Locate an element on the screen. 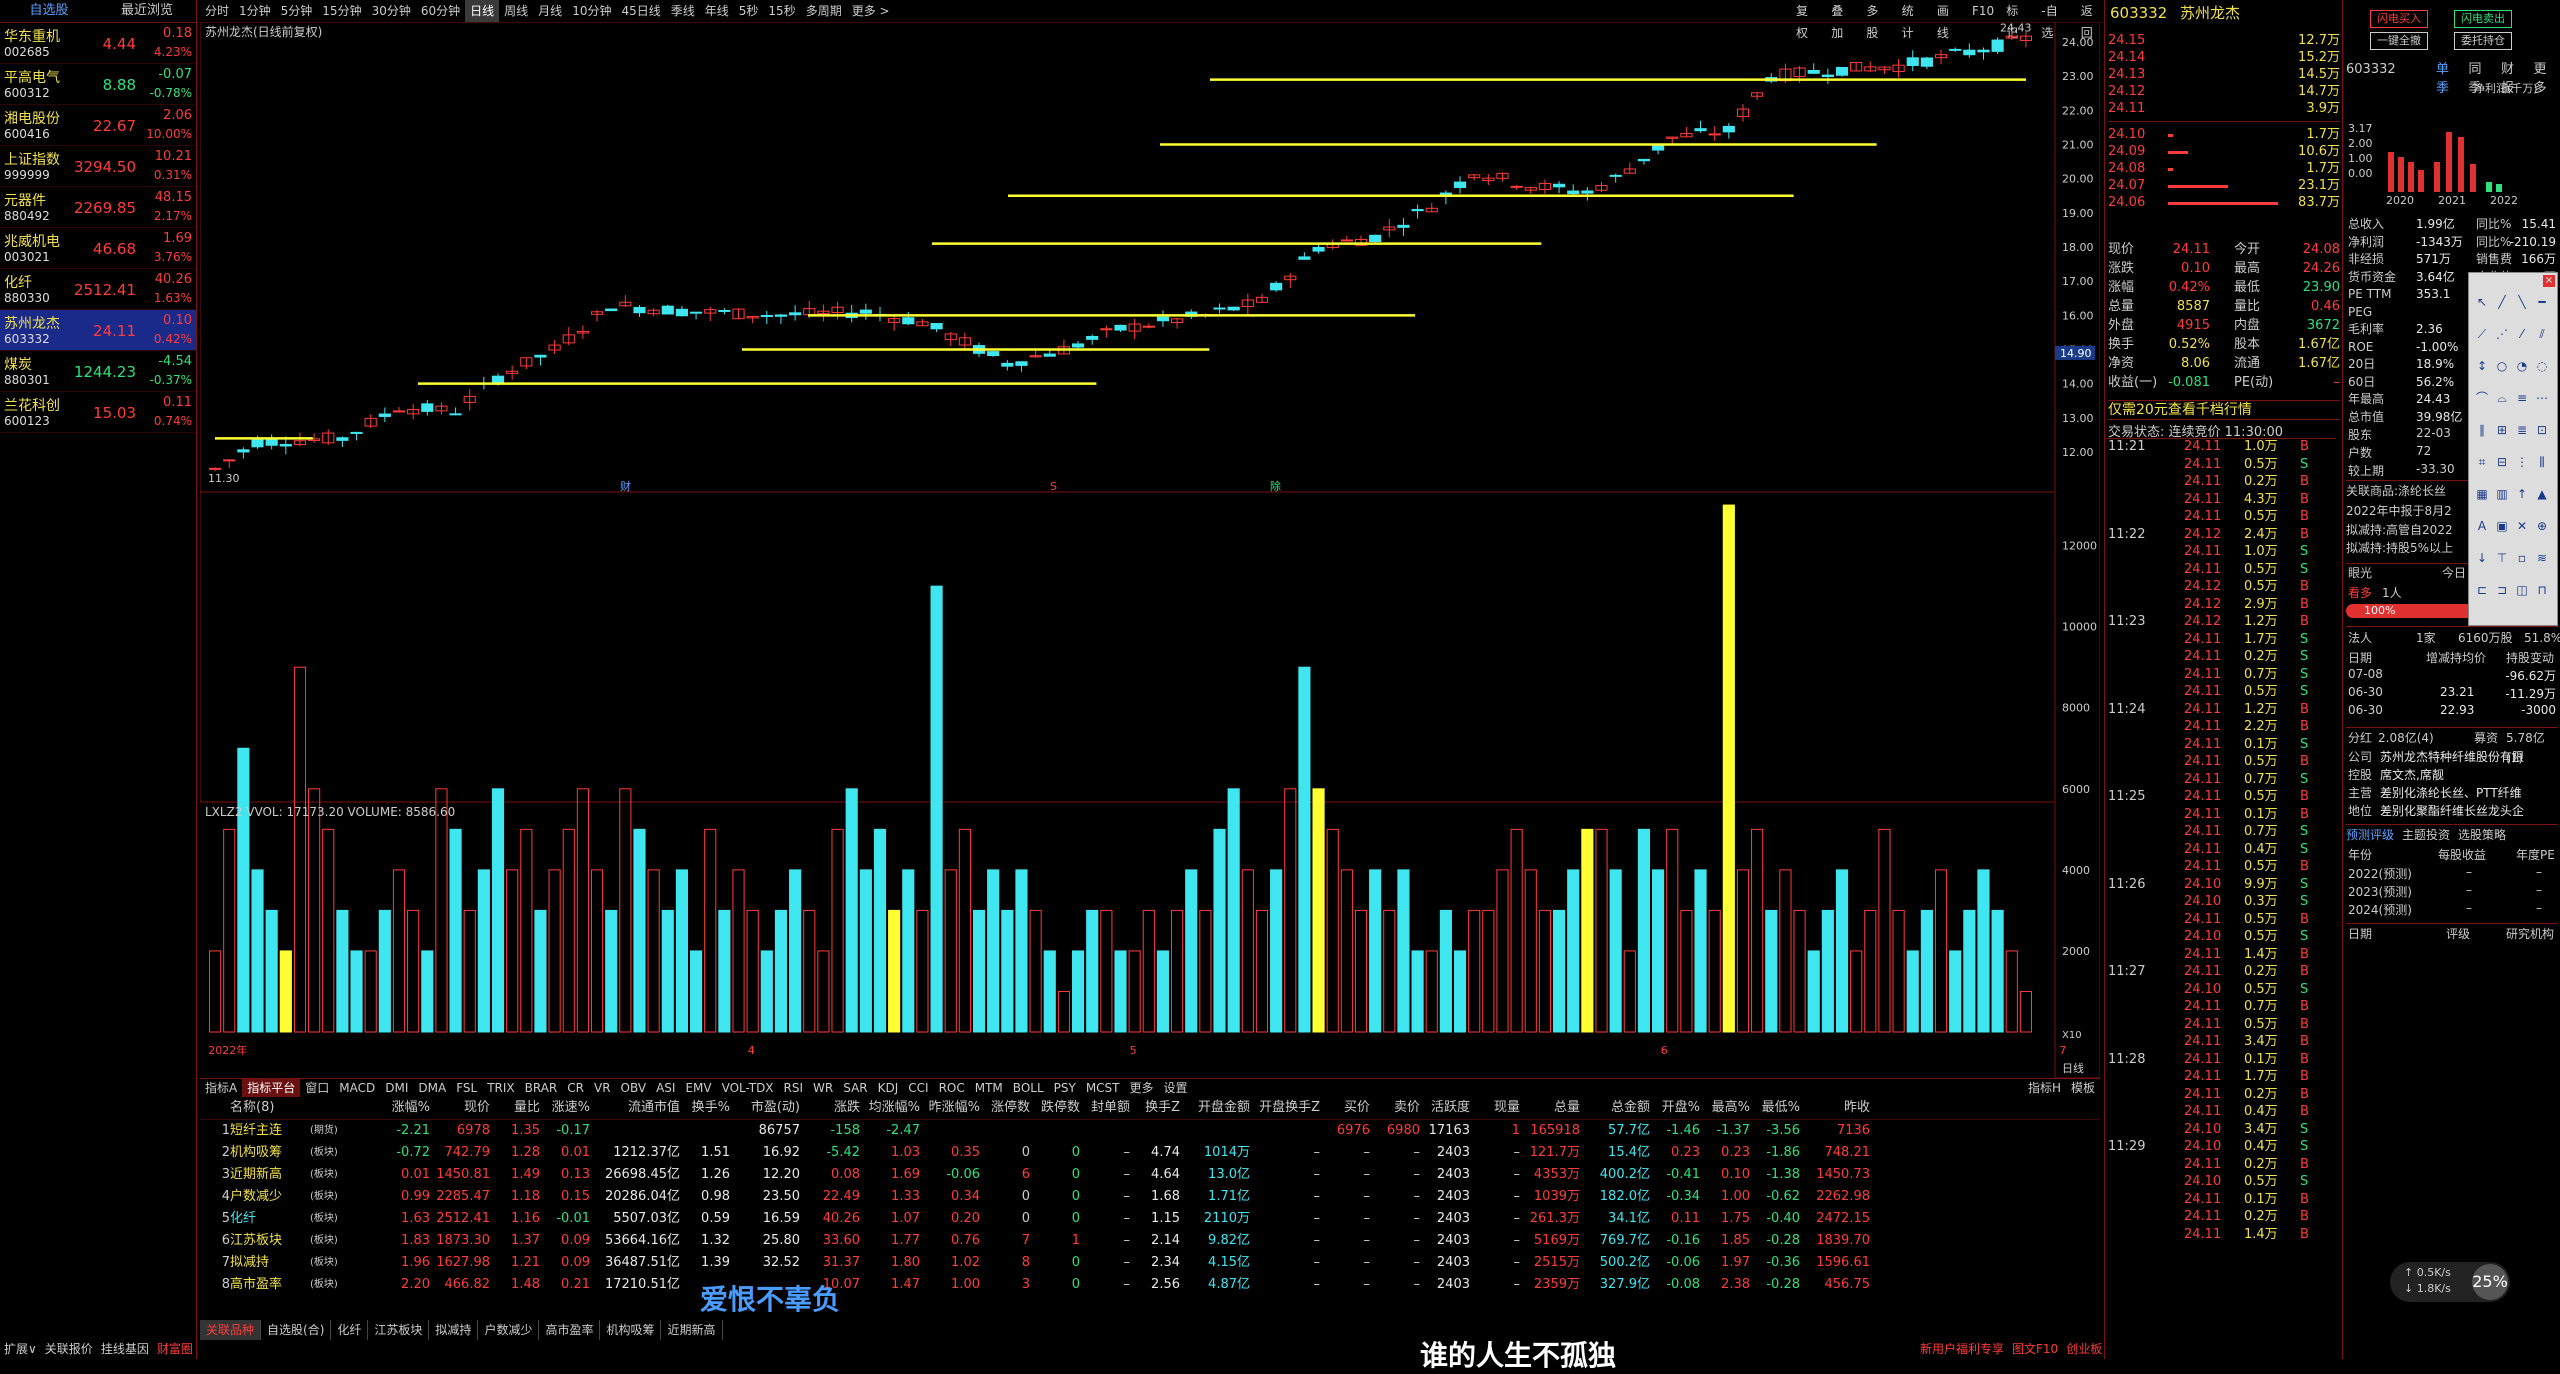  table-header-cell: 最高% is located at coordinates (1725, 1108).